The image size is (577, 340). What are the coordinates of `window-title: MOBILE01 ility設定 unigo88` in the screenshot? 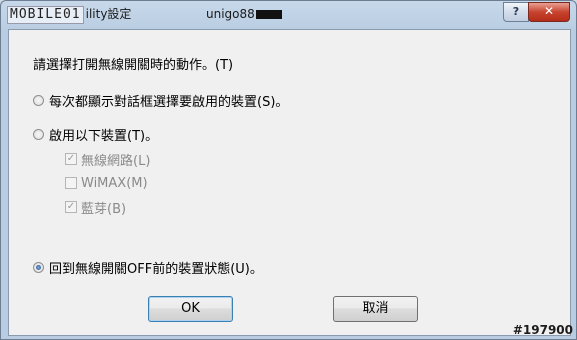 It's located at (144, 14).